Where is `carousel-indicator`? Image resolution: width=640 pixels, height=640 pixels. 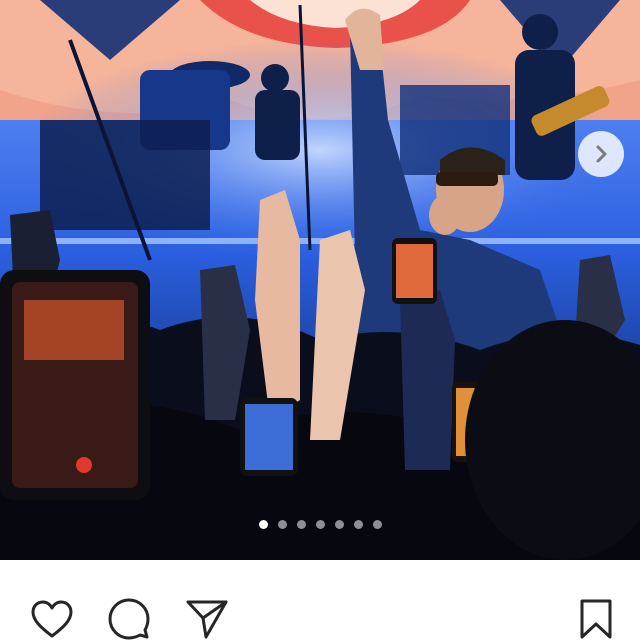 carousel-indicator is located at coordinates (320, 524).